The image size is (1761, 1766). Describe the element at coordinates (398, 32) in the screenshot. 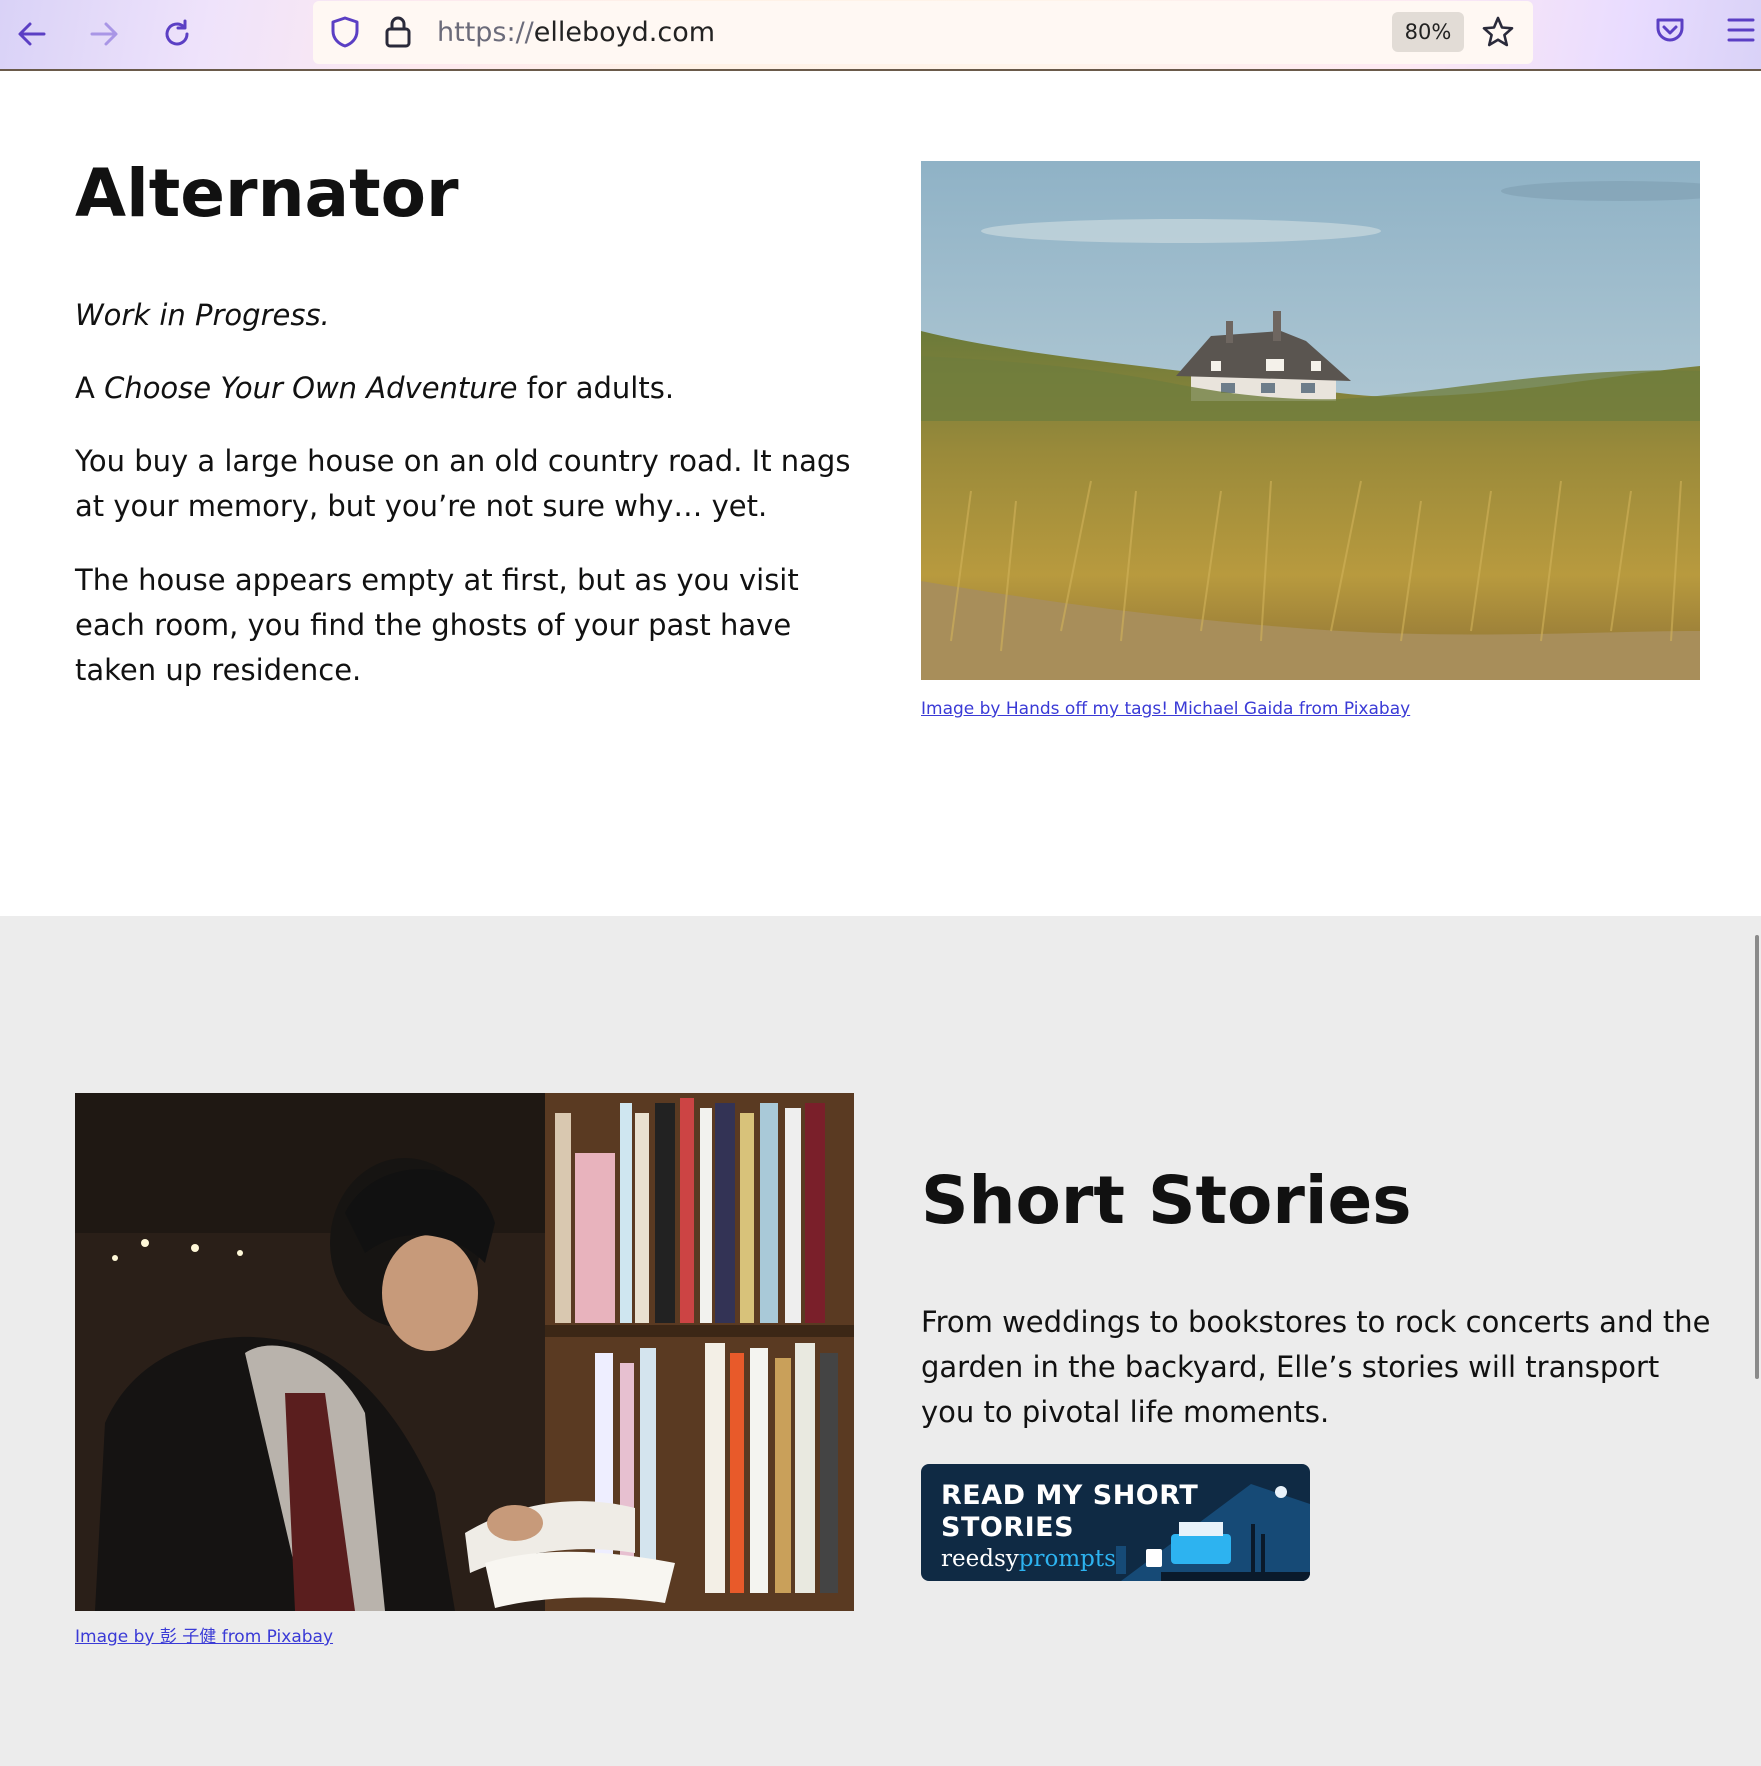

I see `lock-icon` at that location.